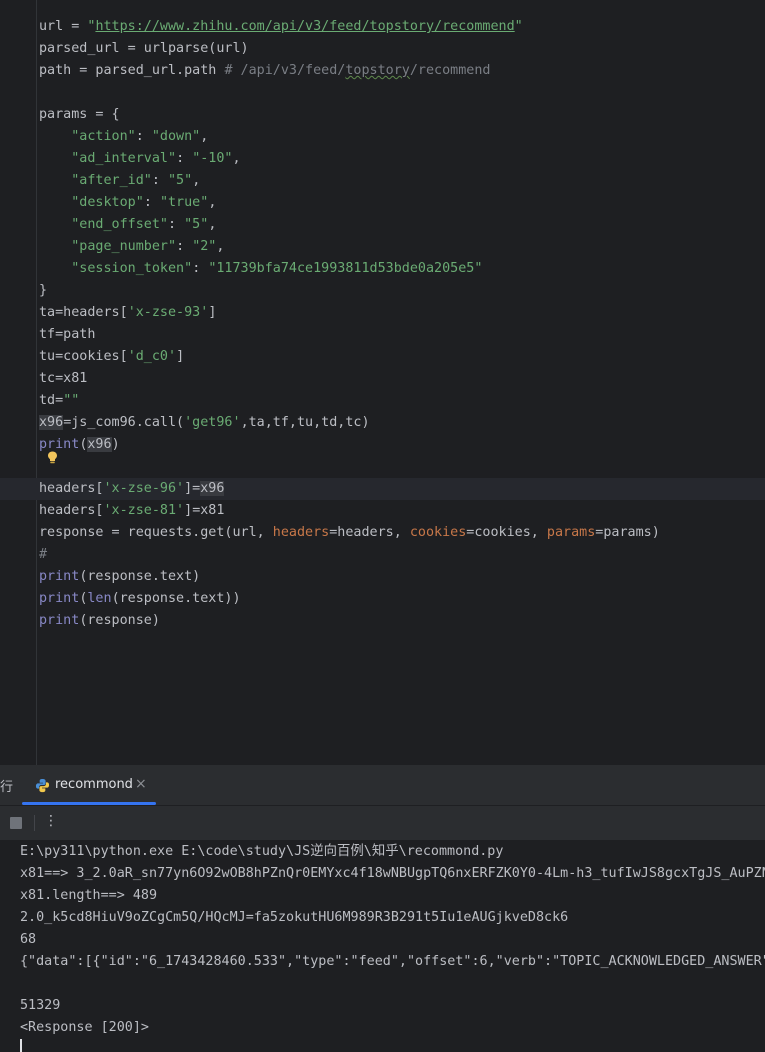  I want to click on tab-recommond: recommond ×, so click(89, 785).